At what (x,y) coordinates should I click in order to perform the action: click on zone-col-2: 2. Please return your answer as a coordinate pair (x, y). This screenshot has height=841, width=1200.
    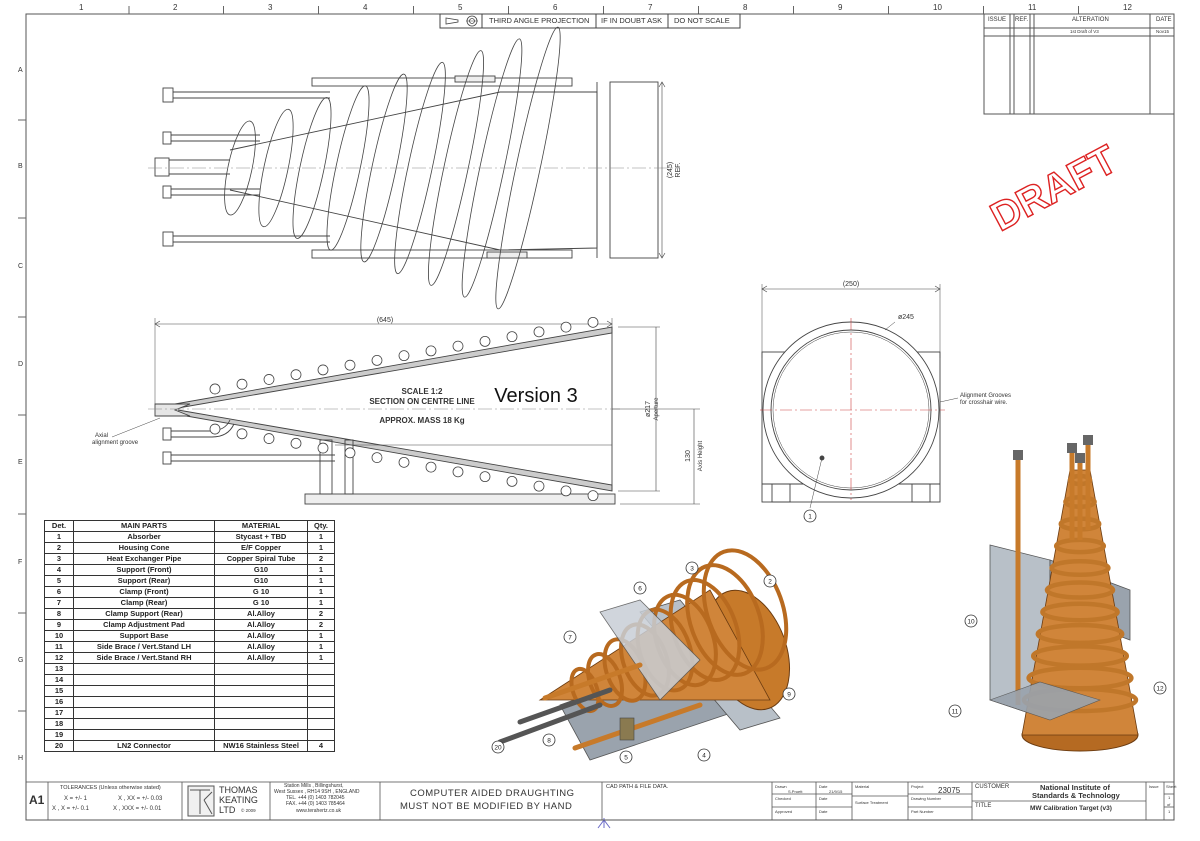
    Looking at the image, I should click on (175, 7).